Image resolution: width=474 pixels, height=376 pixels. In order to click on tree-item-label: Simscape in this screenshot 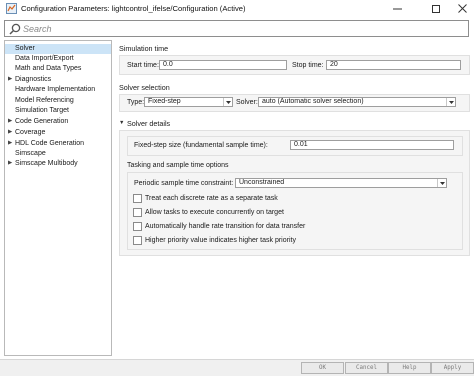, I will do `click(30, 153)`.